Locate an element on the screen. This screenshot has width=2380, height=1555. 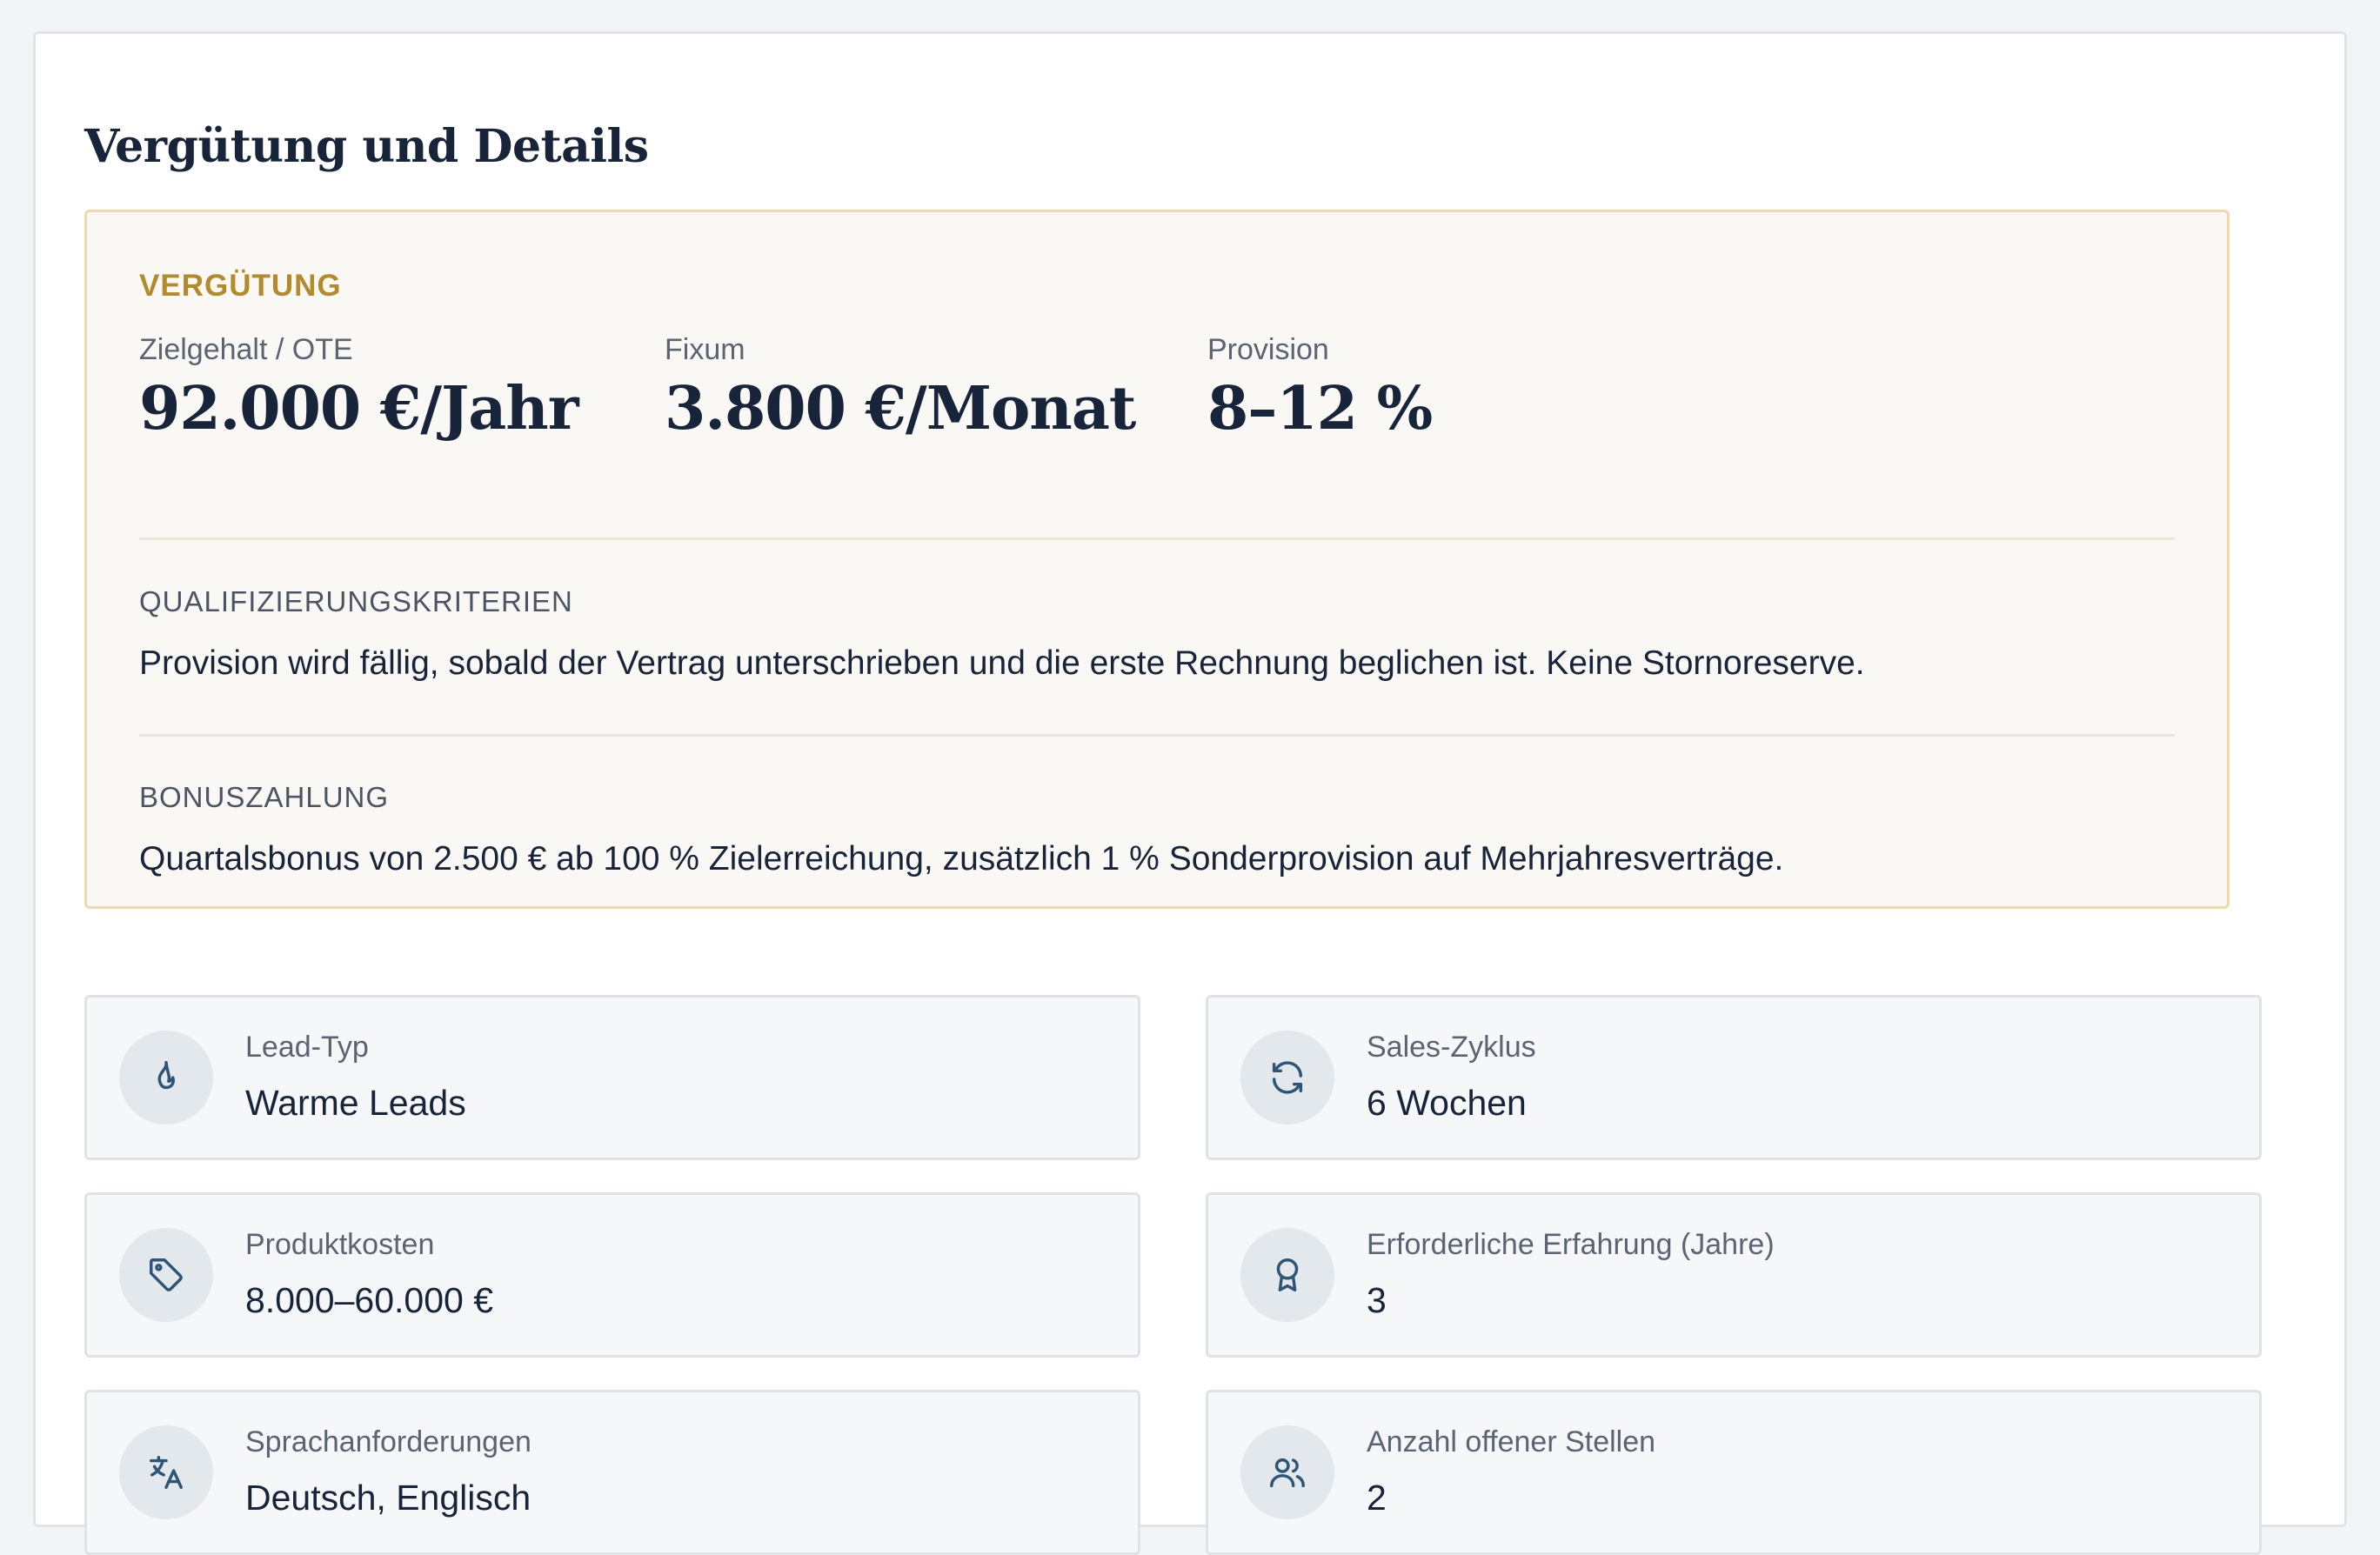
stat-value: 92.000 €/Jahr is located at coordinates (359, 409).